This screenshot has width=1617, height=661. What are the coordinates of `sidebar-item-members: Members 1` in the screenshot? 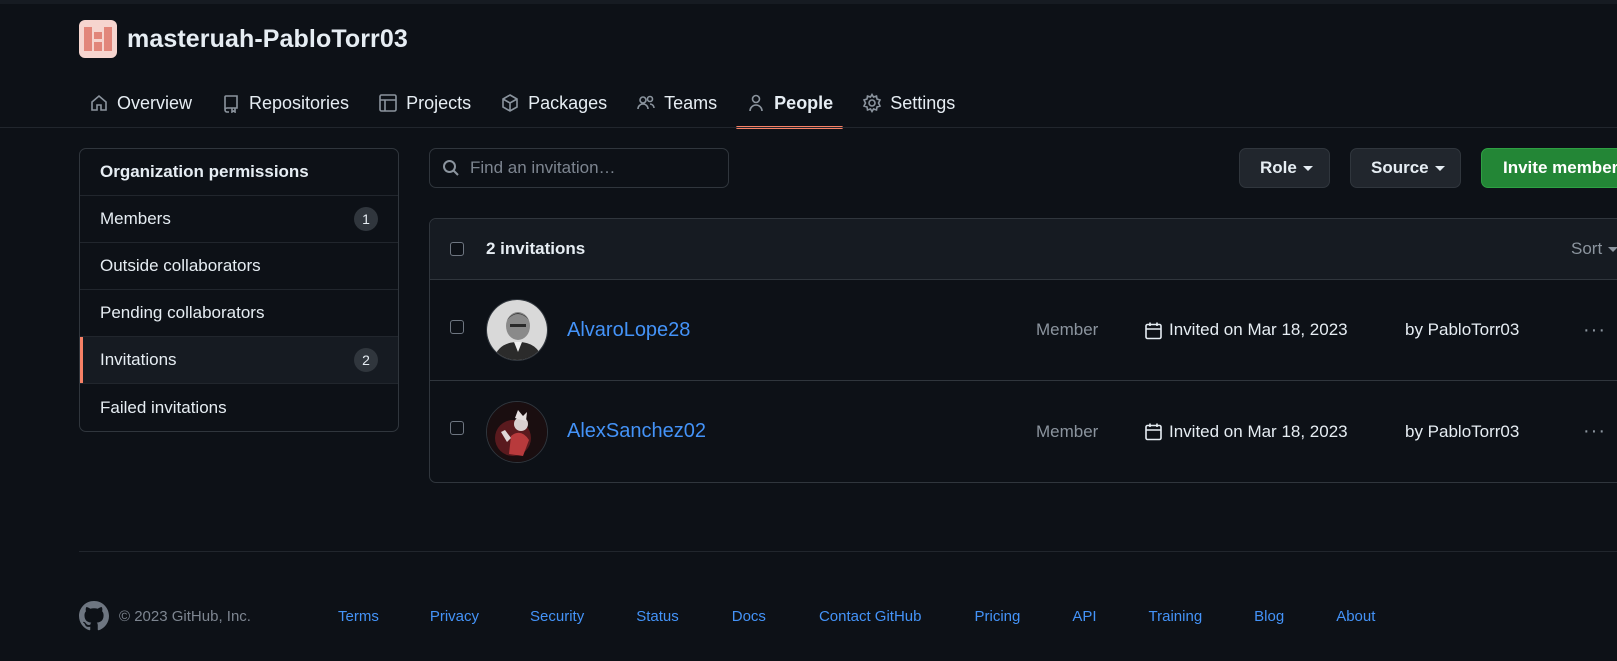 It's located at (239, 219).